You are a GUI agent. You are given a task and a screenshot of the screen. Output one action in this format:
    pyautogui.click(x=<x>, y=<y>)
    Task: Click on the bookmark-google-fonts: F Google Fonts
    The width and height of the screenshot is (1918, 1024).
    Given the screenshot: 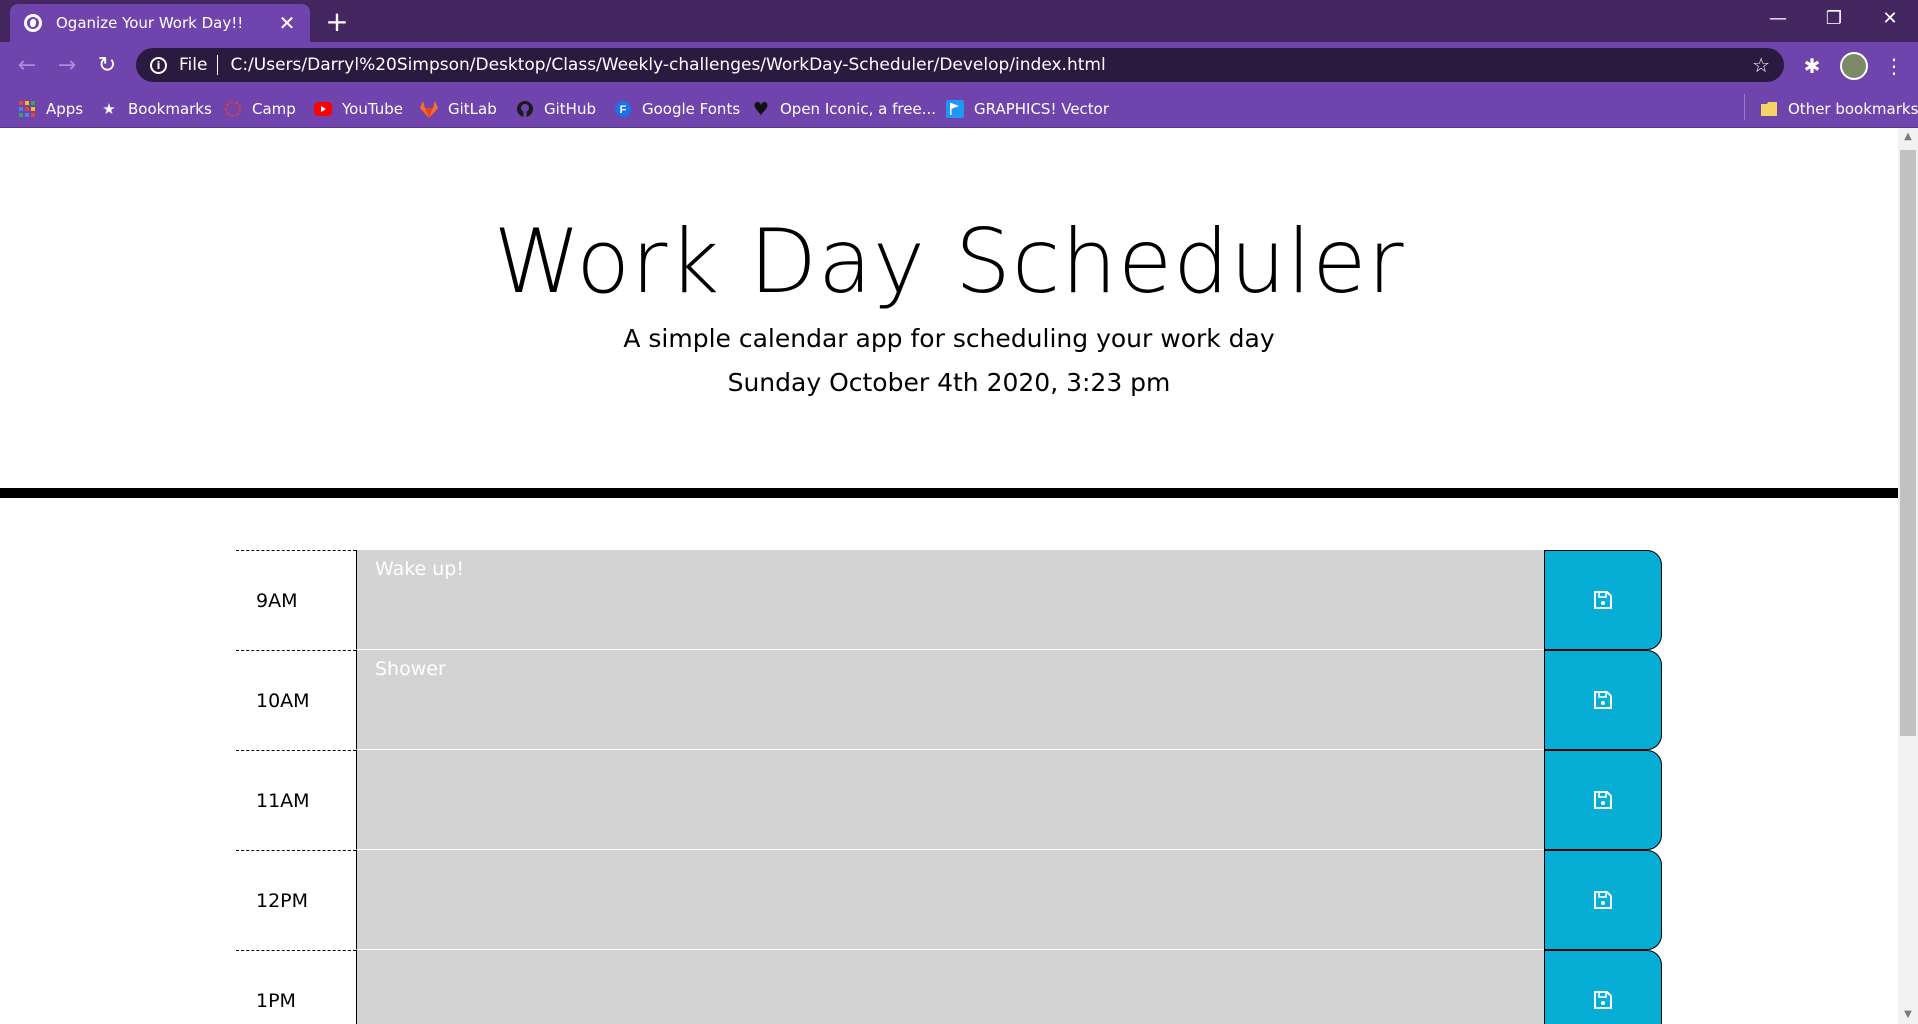 What is the action you would take?
    pyautogui.click(x=677, y=109)
    